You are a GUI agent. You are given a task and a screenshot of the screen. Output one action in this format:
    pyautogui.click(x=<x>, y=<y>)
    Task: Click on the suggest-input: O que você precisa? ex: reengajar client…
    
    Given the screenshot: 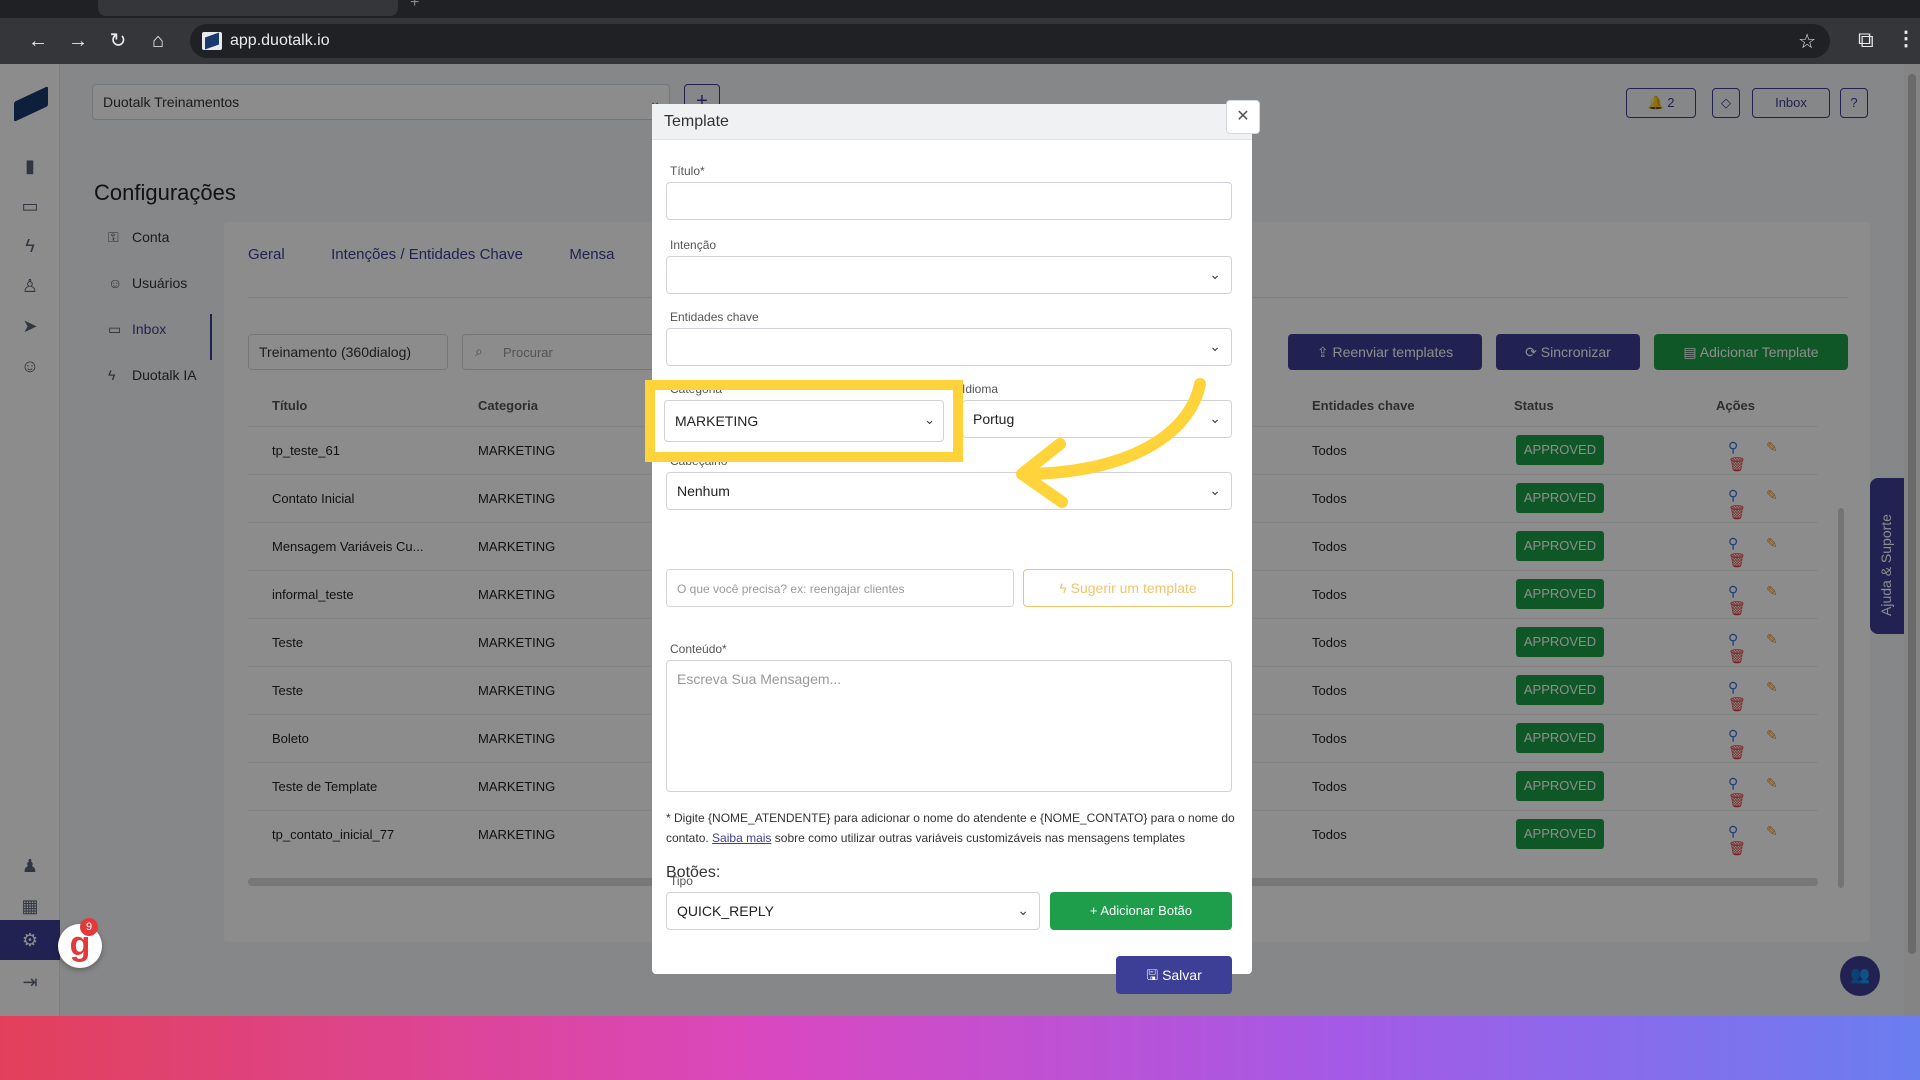 What is the action you would take?
    pyautogui.click(x=840, y=588)
    